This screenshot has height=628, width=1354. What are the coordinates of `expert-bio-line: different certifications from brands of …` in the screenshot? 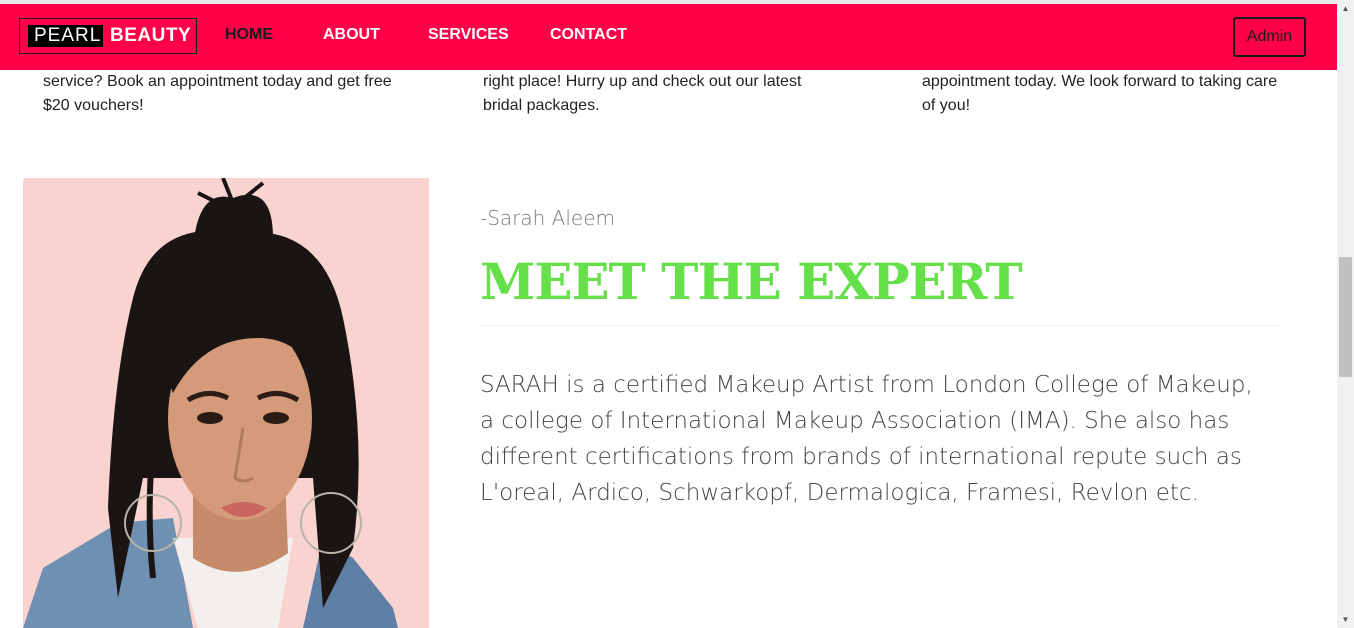 It's located at (861, 457).